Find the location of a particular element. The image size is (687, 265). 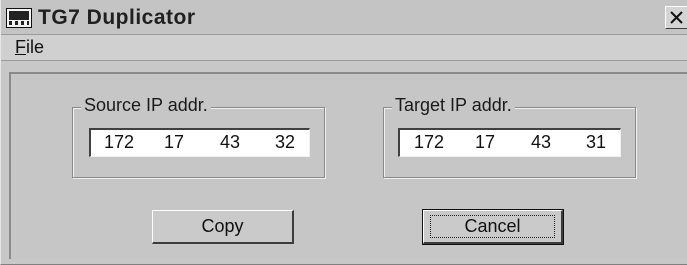

source-ip-octet: 32 is located at coordinates (285, 142).